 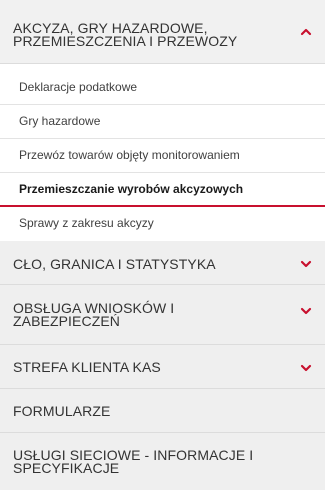 I want to click on submenu-label: Deklaracje podatkowe, so click(x=78, y=87).